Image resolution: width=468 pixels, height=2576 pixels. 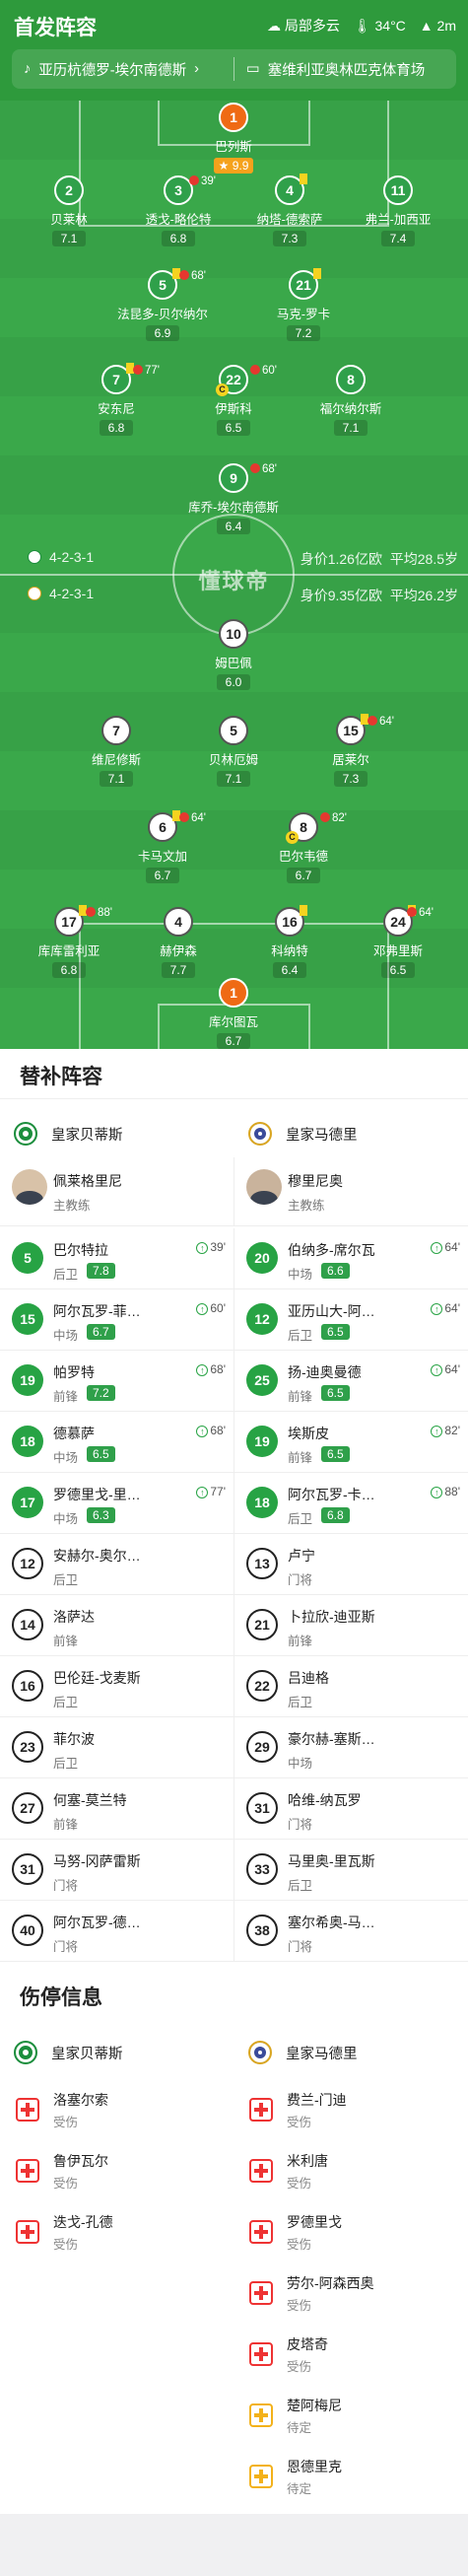 What do you see at coordinates (307, 2344) in the screenshot?
I see `player-name: 皮塔奇` at bounding box center [307, 2344].